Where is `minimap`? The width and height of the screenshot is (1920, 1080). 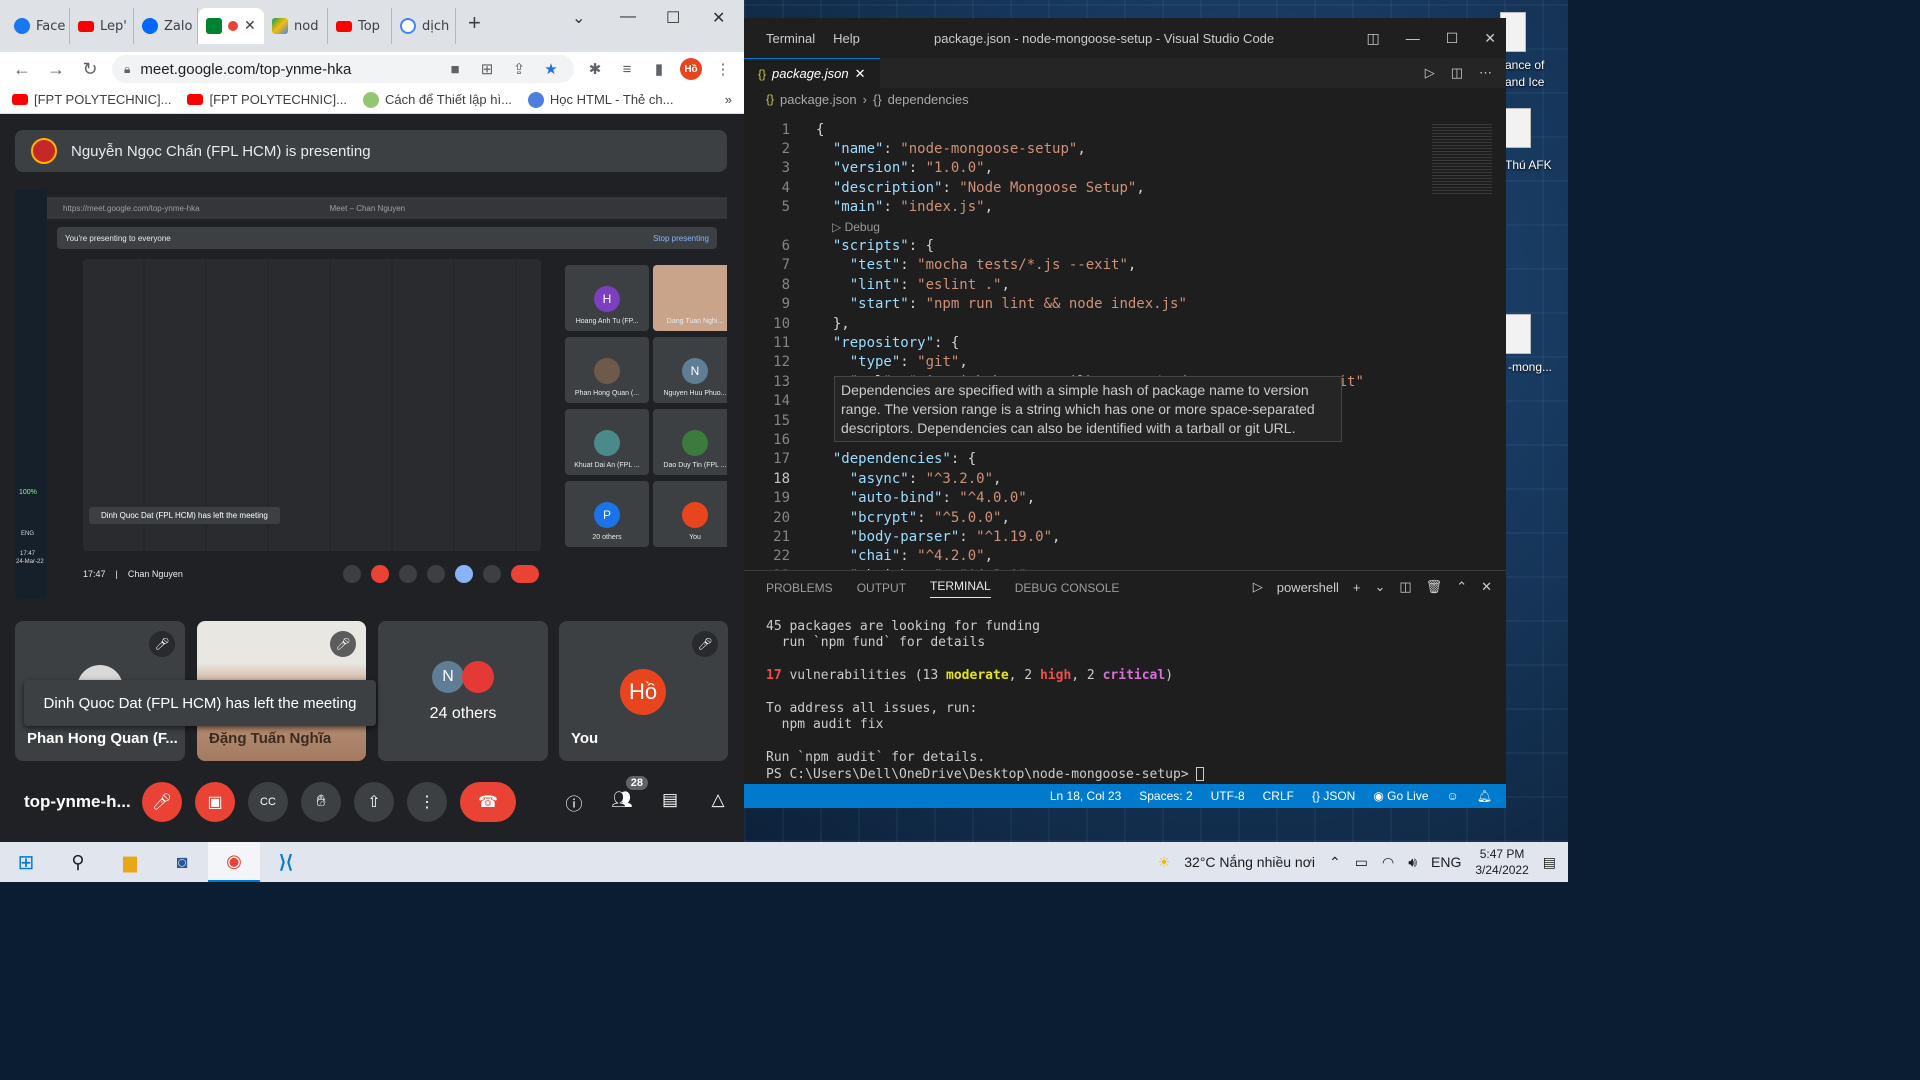 minimap is located at coordinates (1462, 159).